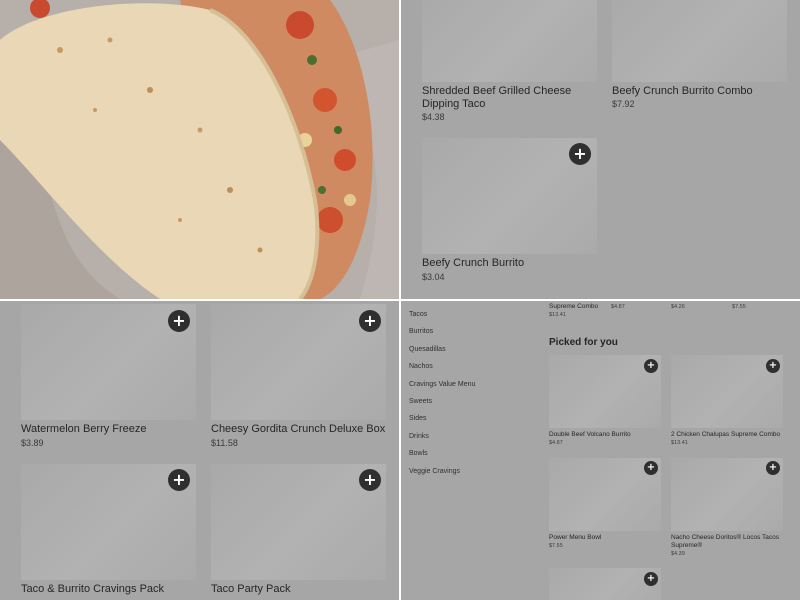  I want to click on sidebar-item-veggie-cravings: Veggie Cravings, so click(434, 471).